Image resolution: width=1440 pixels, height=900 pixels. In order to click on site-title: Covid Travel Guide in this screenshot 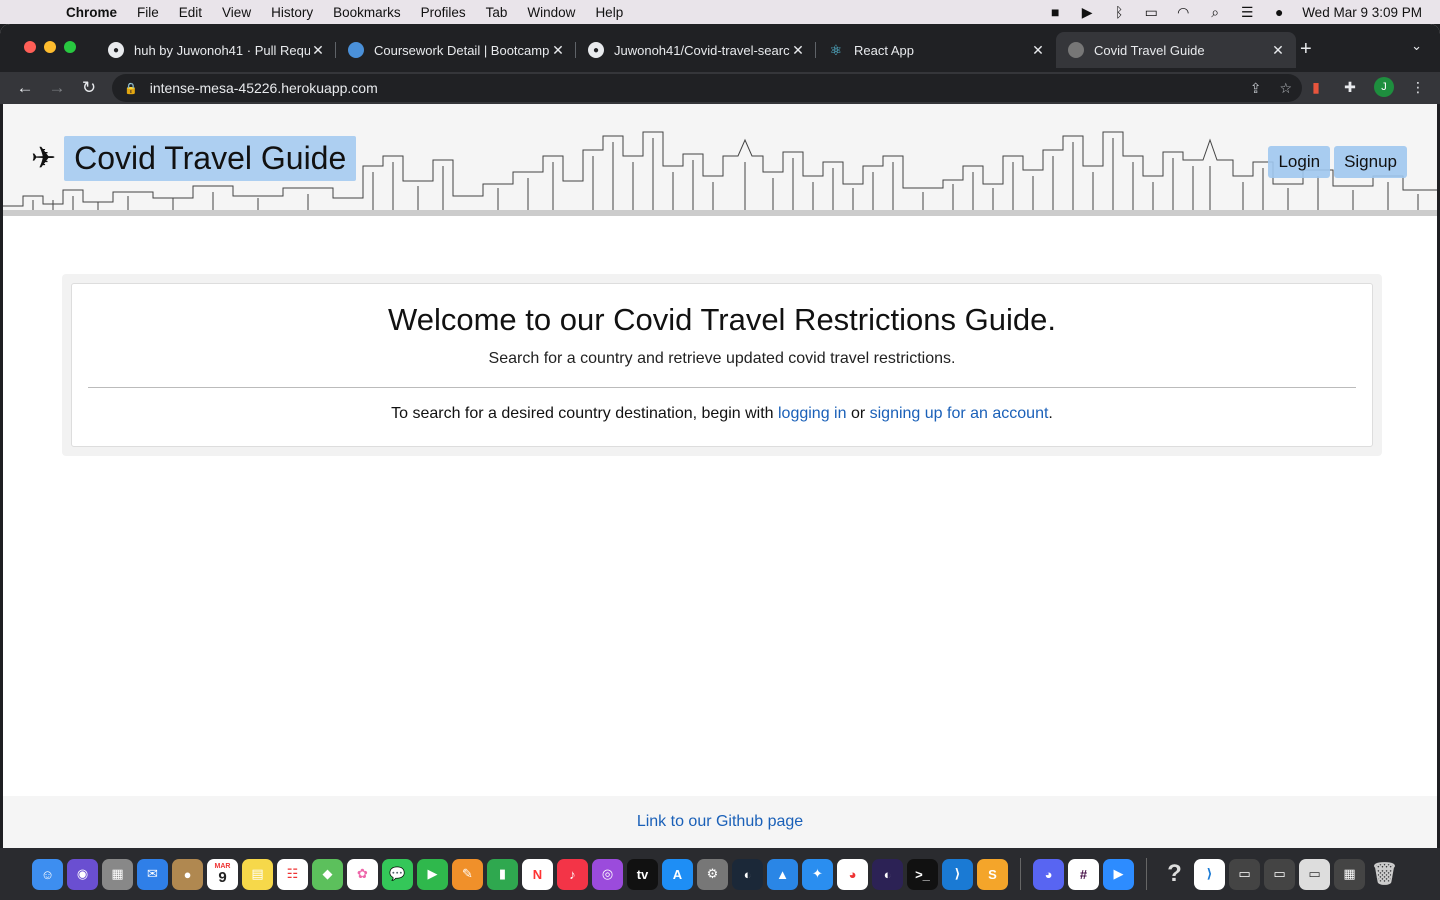, I will do `click(210, 158)`.